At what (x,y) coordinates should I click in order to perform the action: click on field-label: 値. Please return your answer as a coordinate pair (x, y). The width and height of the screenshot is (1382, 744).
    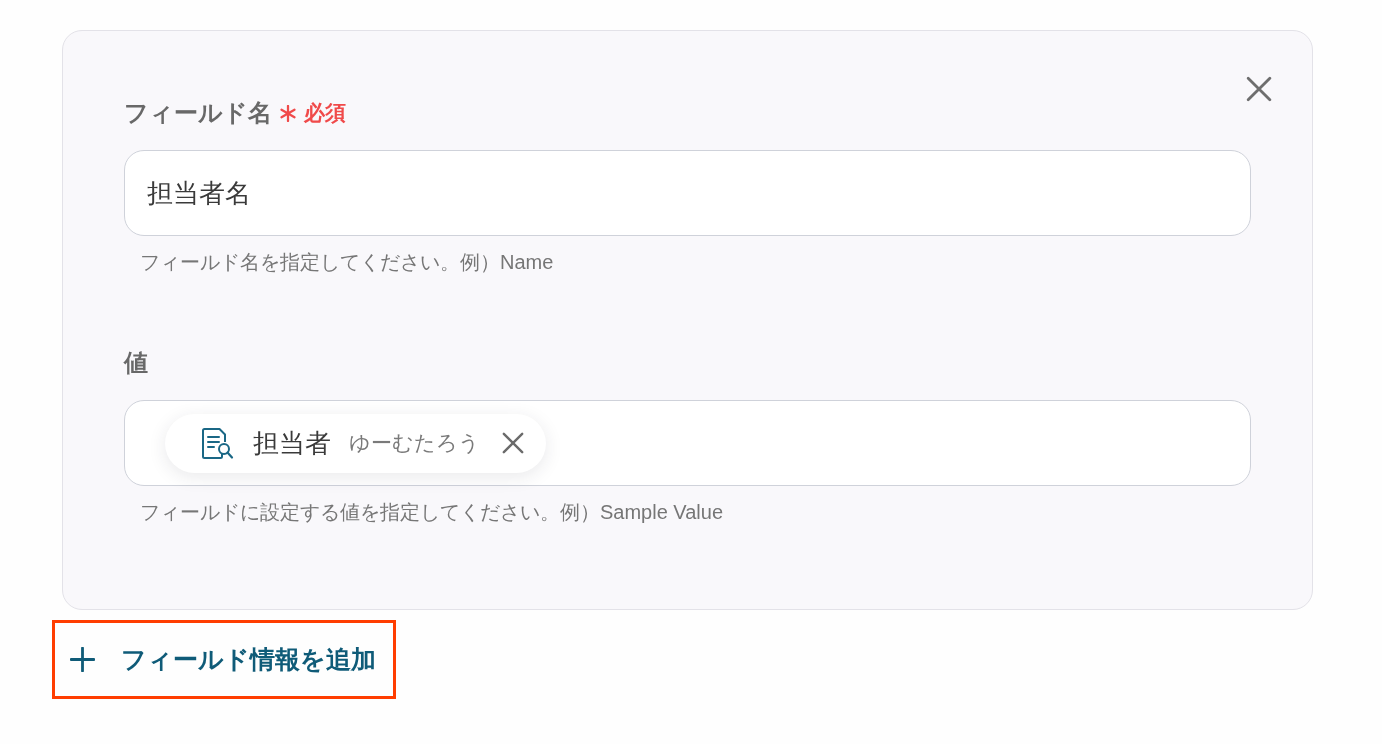
    Looking at the image, I should click on (136, 363).